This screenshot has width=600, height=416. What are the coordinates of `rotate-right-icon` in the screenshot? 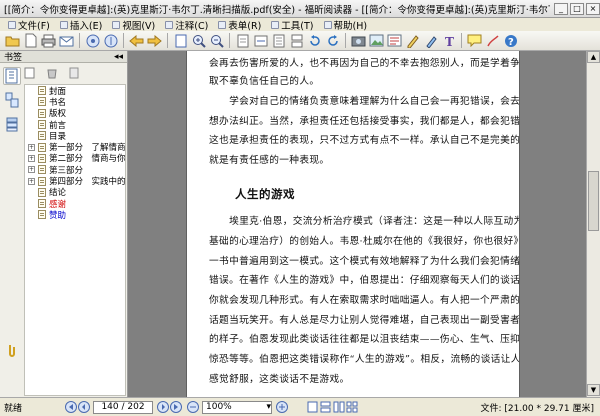 It's located at (332, 40).